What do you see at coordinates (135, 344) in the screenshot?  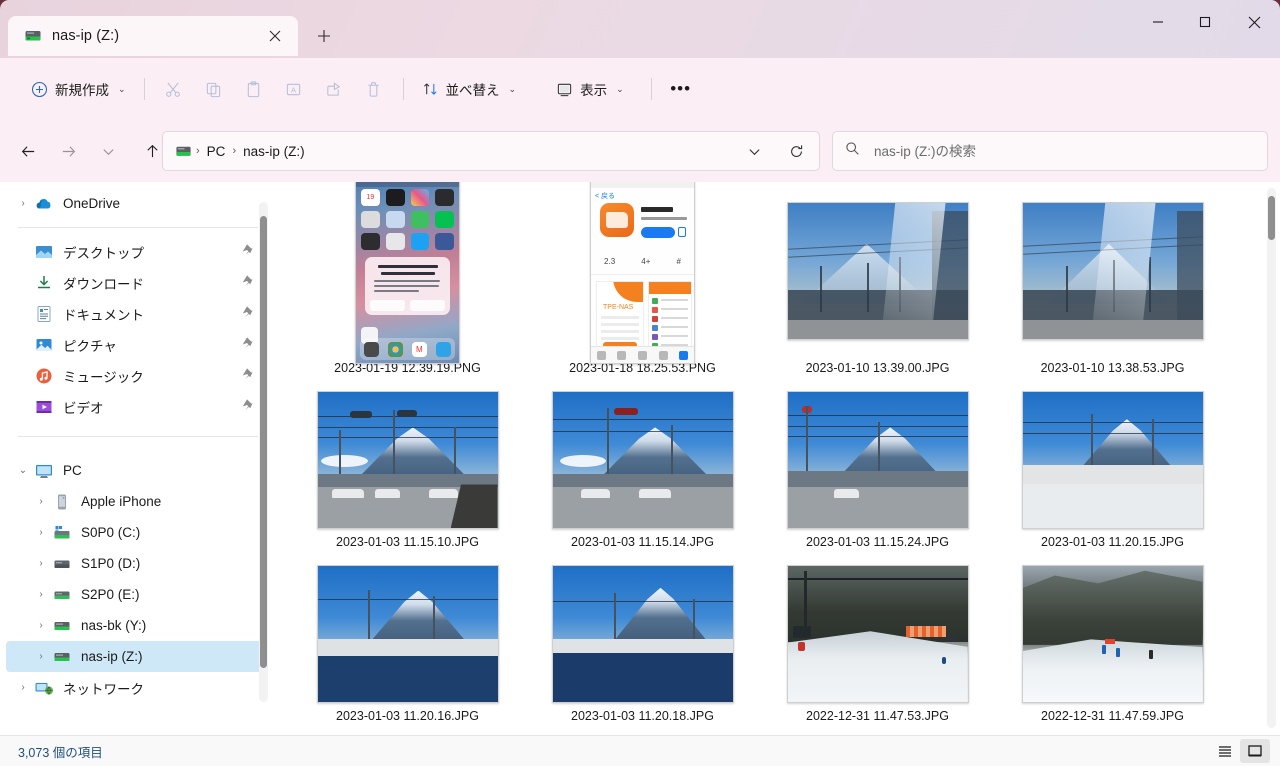 I see `sidebar-item-pictures: ピクチャ` at bounding box center [135, 344].